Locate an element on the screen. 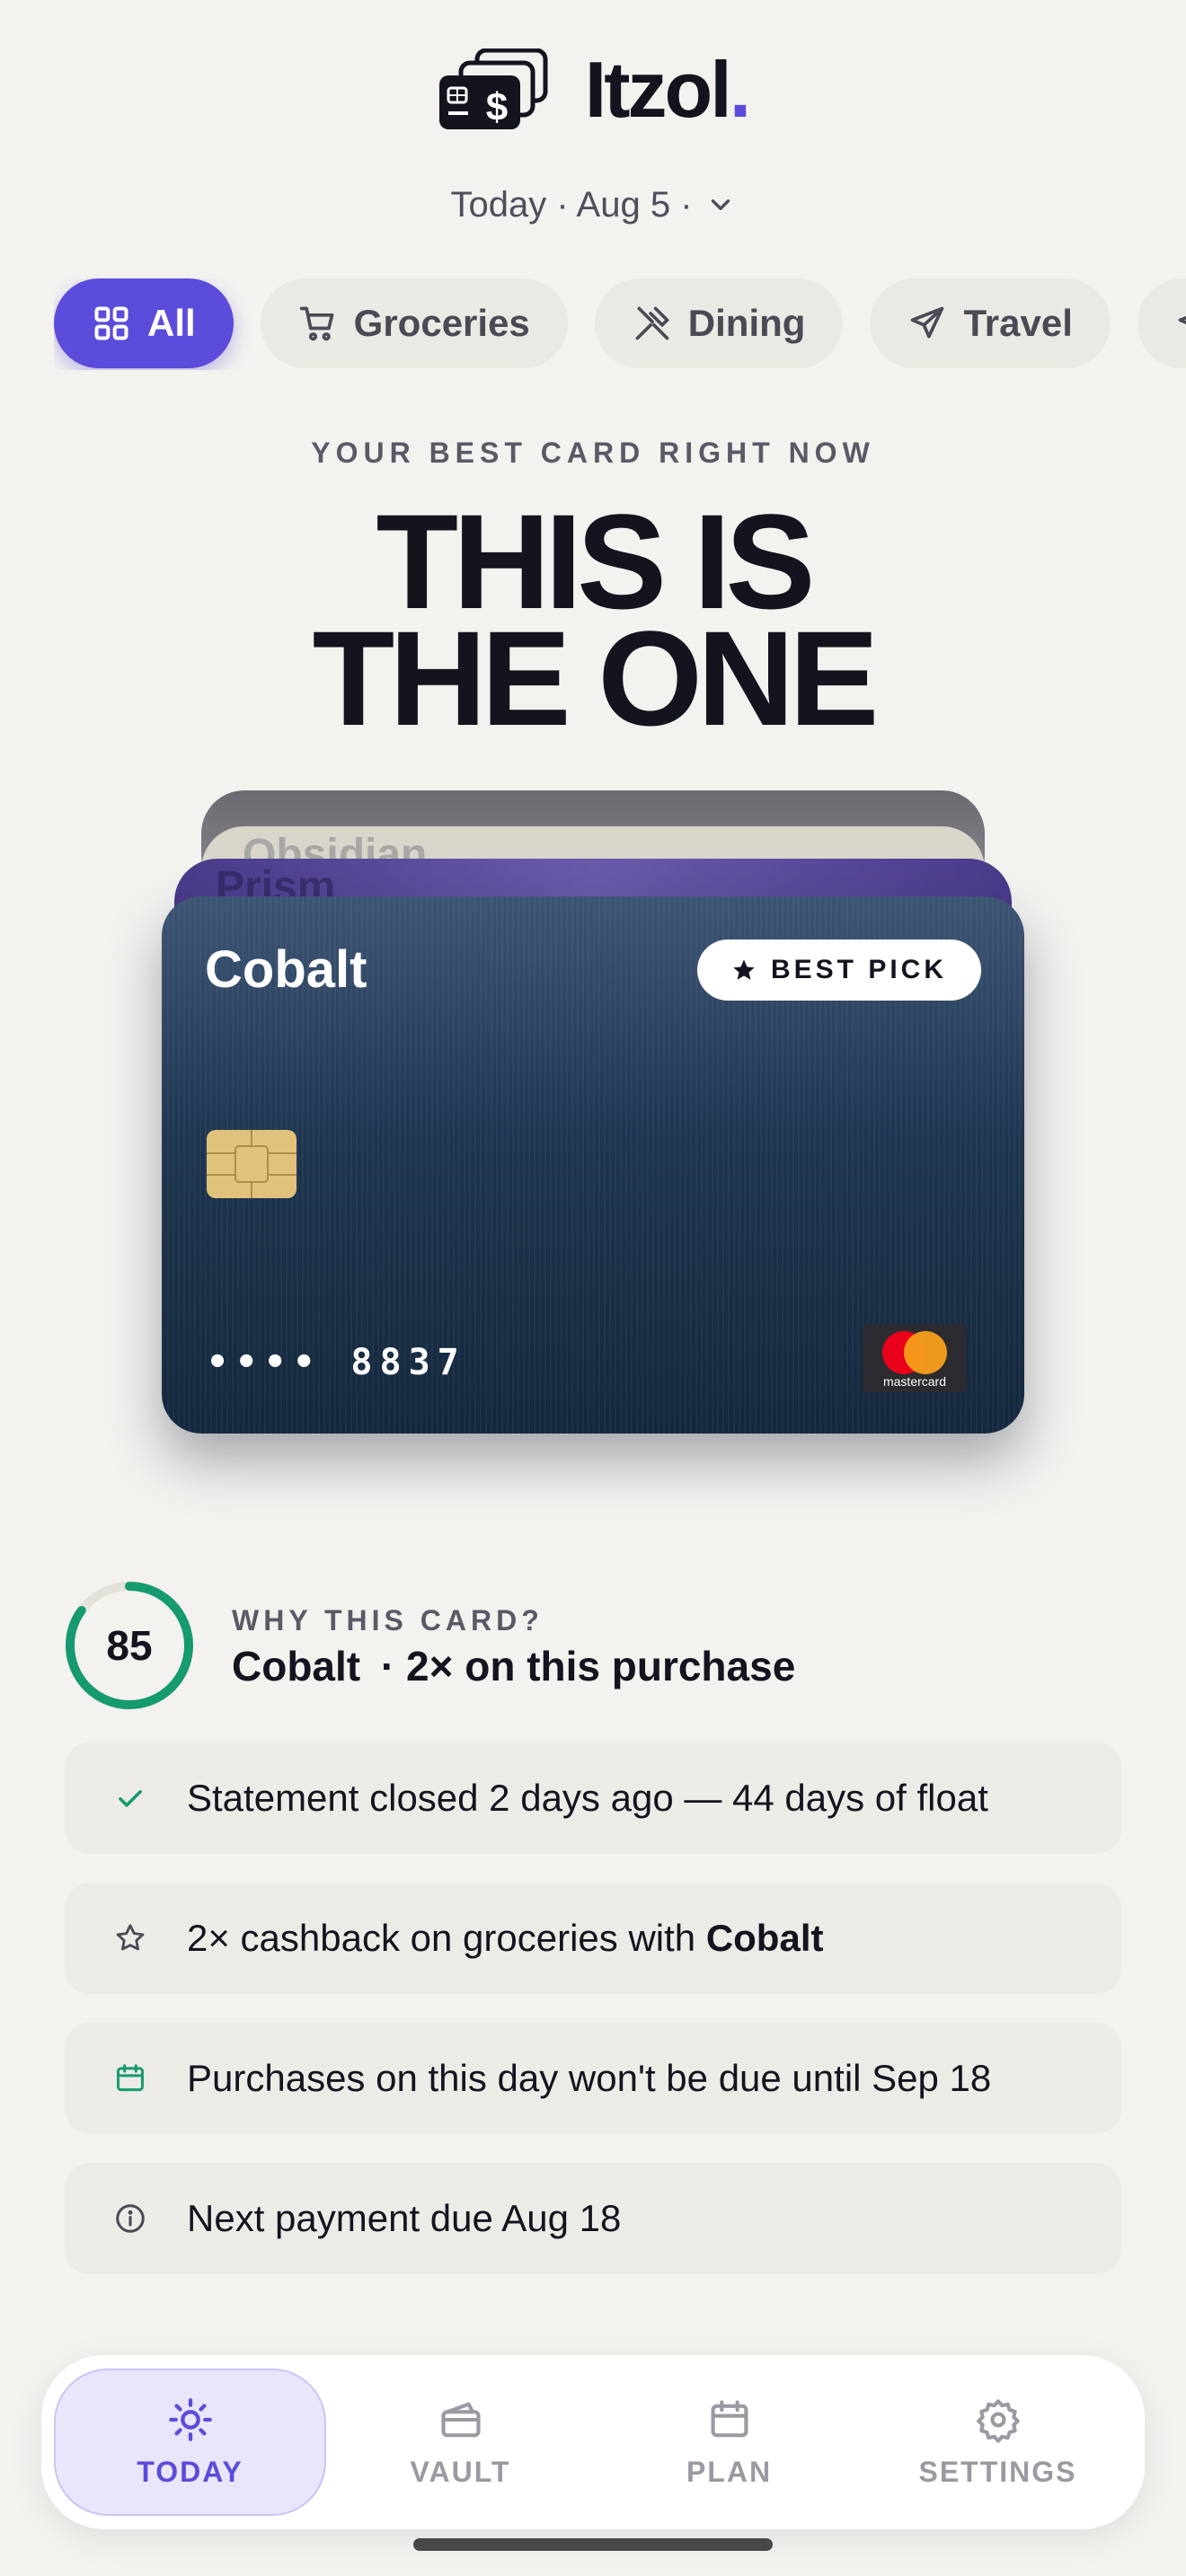  reason-text: Next payment due Aug 18 is located at coordinates (404, 2218).